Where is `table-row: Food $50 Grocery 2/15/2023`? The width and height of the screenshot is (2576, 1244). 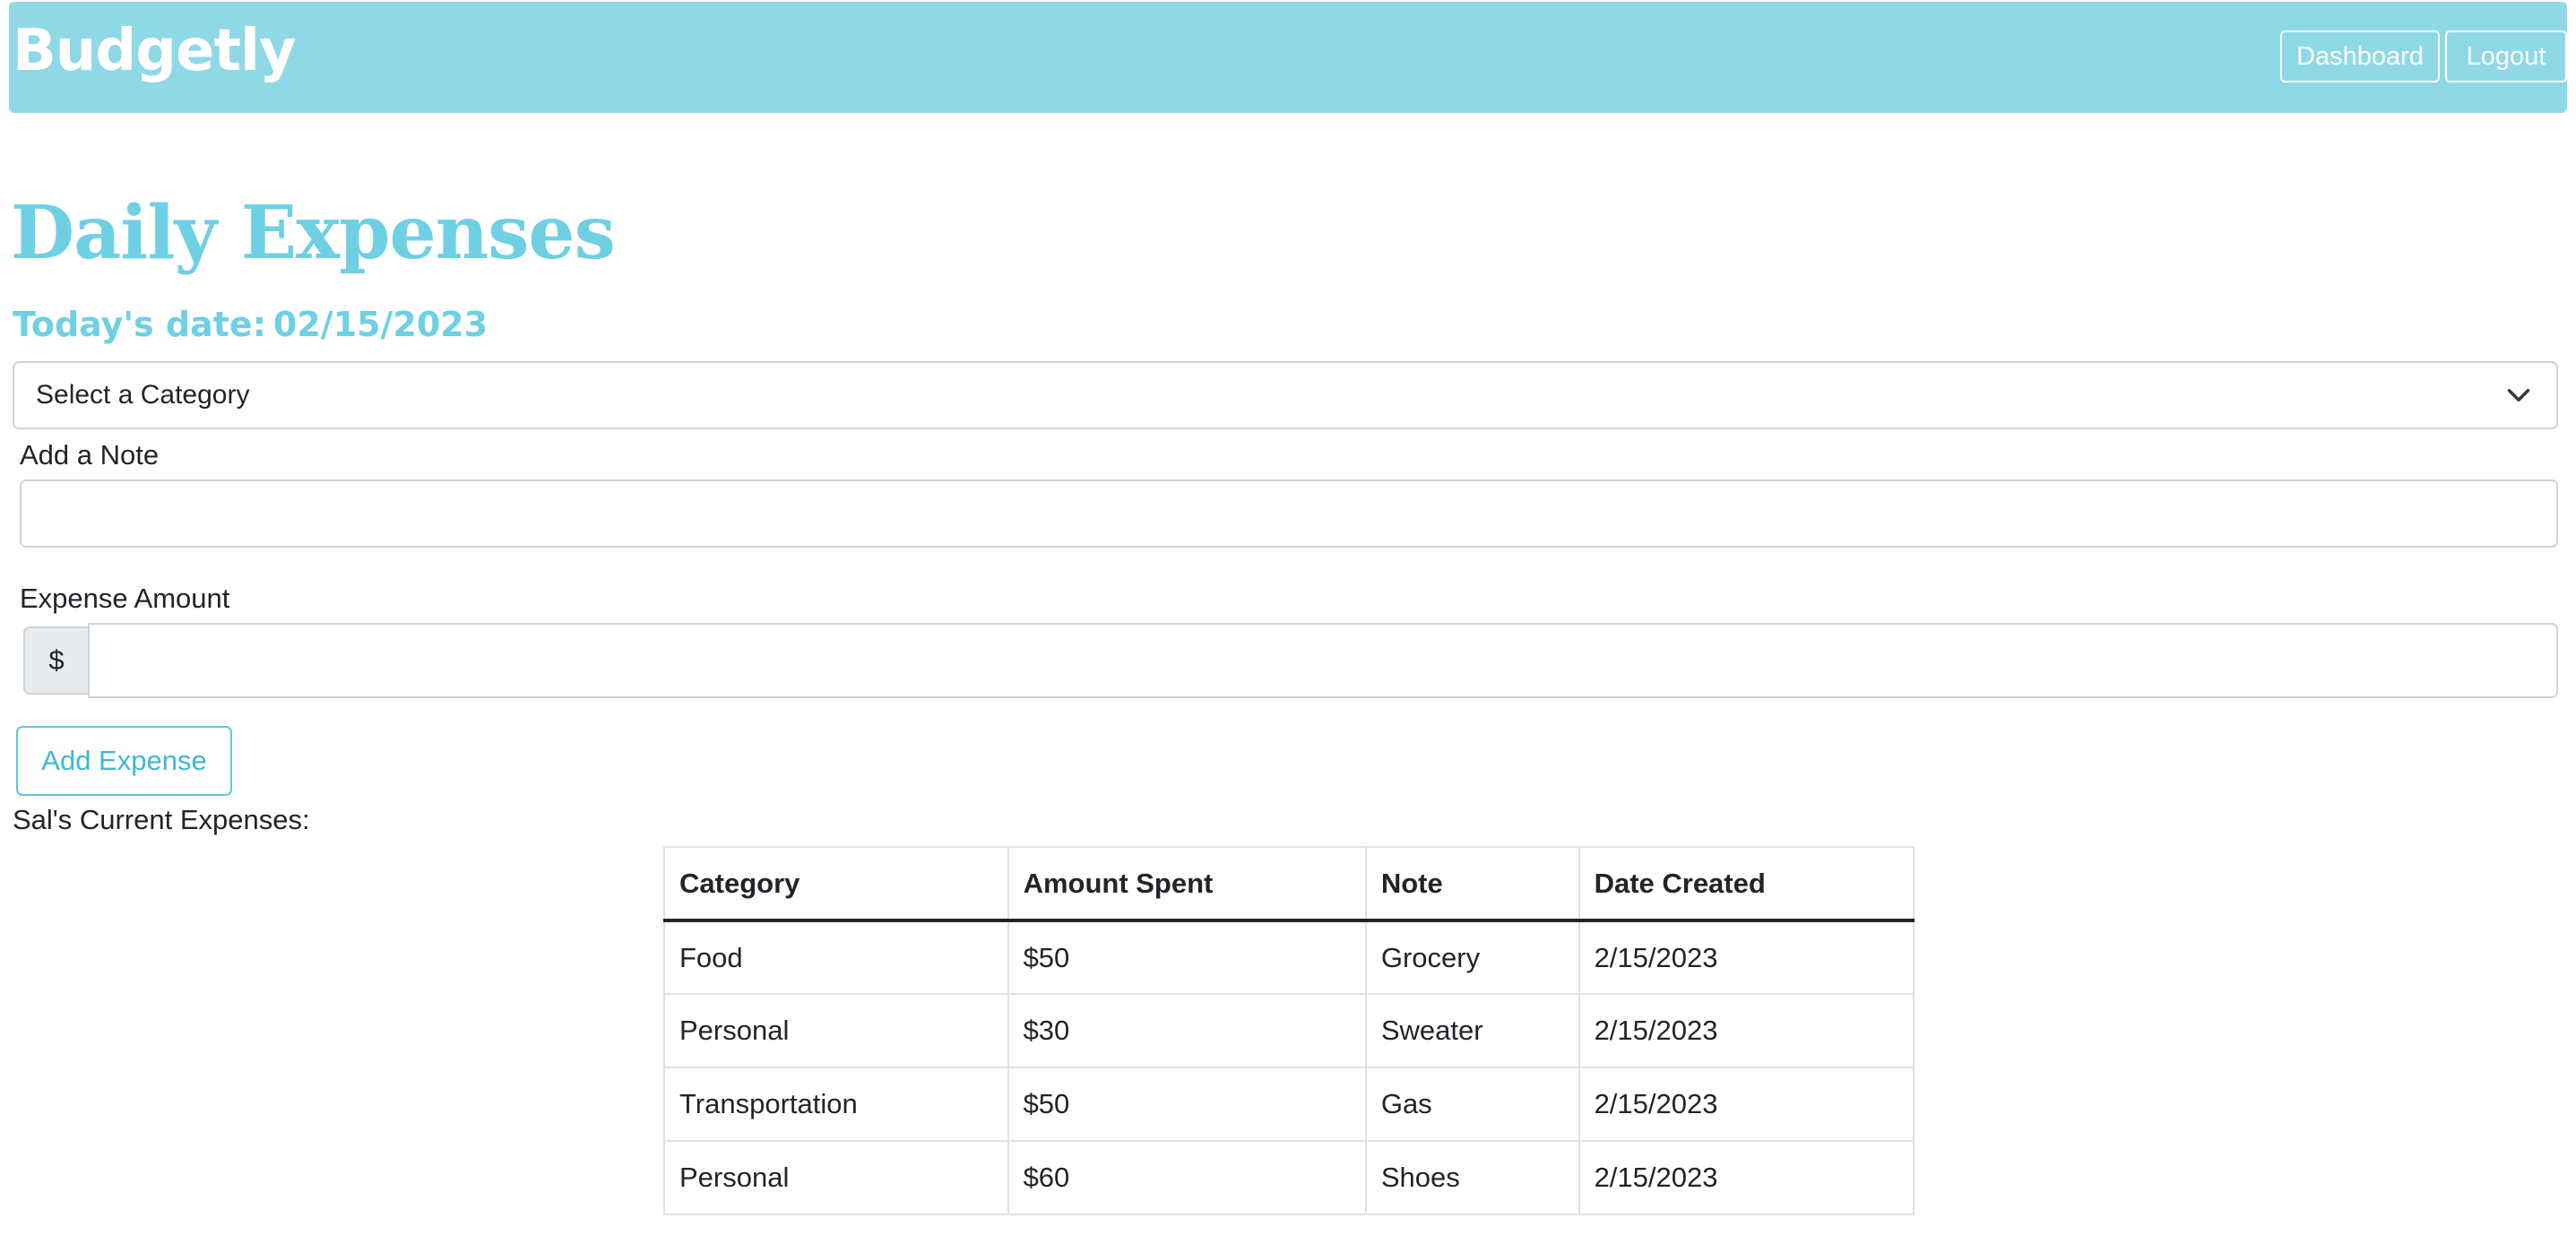 table-row: Food $50 Grocery 2/15/2023 is located at coordinates (1289, 957).